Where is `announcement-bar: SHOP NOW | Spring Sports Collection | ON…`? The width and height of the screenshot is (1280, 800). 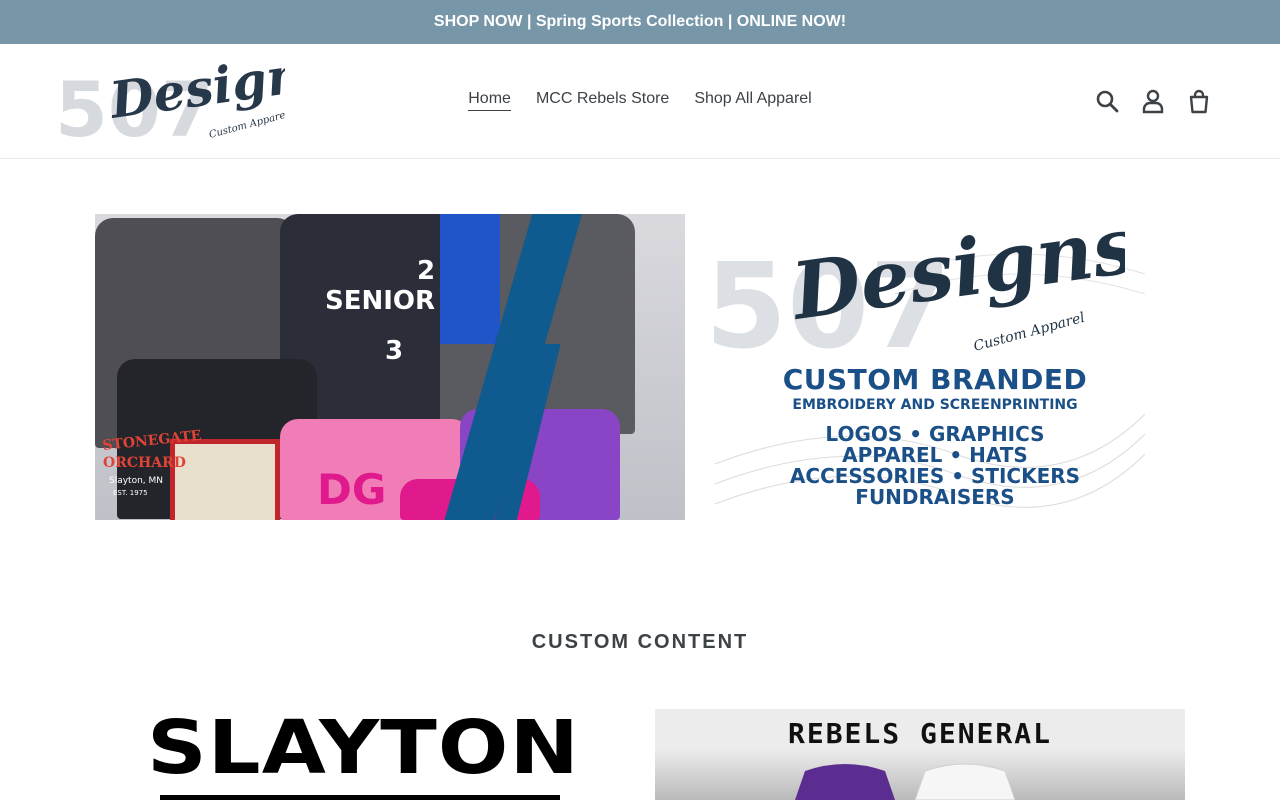 announcement-bar: SHOP NOW | Spring Sports Collection | ON… is located at coordinates (640, 22).